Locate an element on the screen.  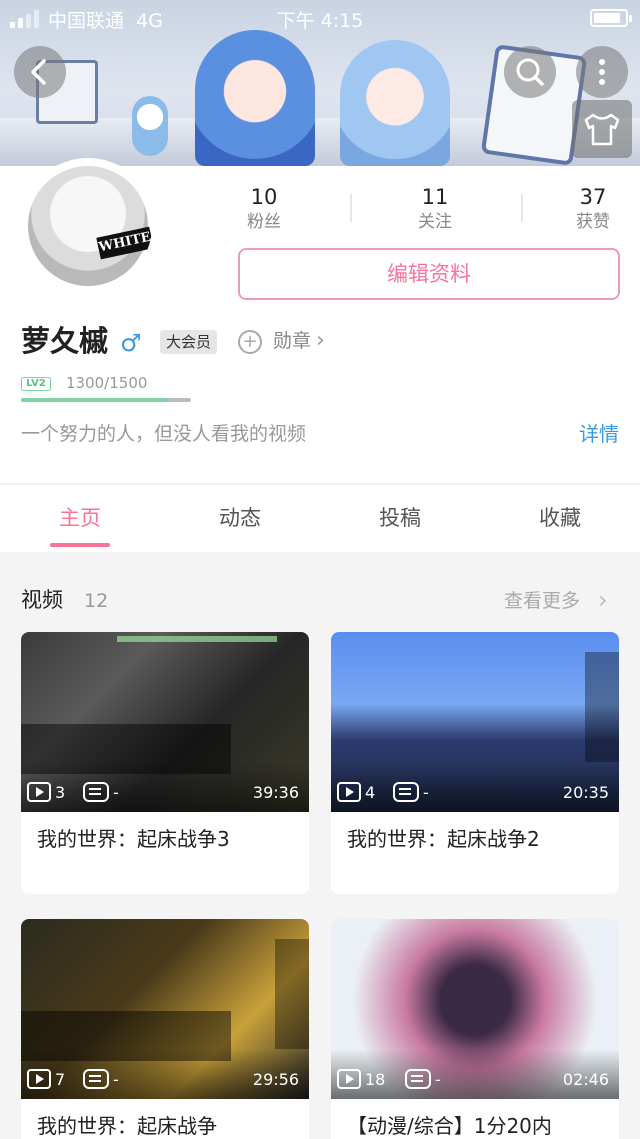
more-button is located at coordinates (602, 72).